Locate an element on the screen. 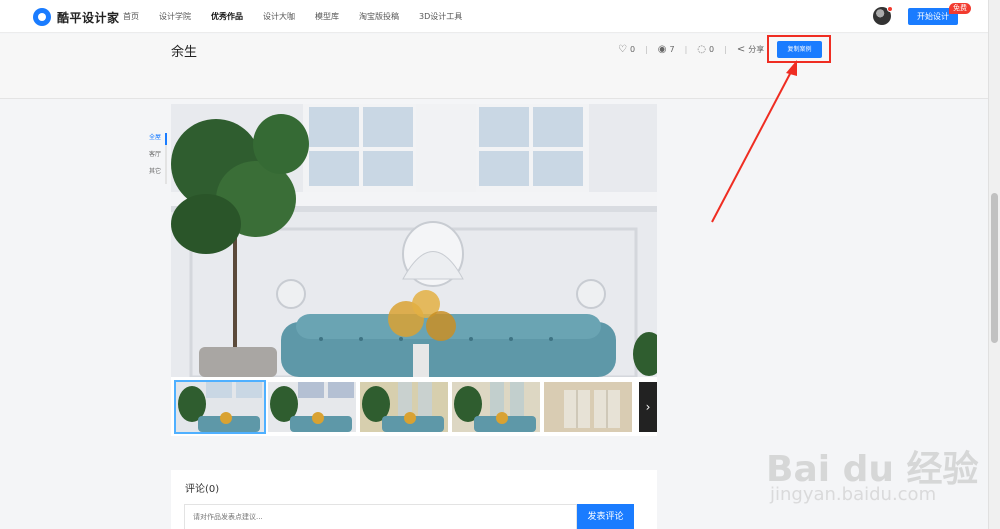 The width and height of the screenshot is (1000, 529). logo-icon is located at coordinates (42, 17).